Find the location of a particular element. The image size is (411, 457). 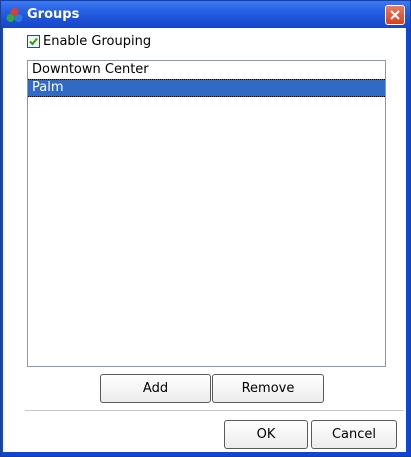

enable-grouping-label: Enable Grouping is located at coordinates (97, 41).